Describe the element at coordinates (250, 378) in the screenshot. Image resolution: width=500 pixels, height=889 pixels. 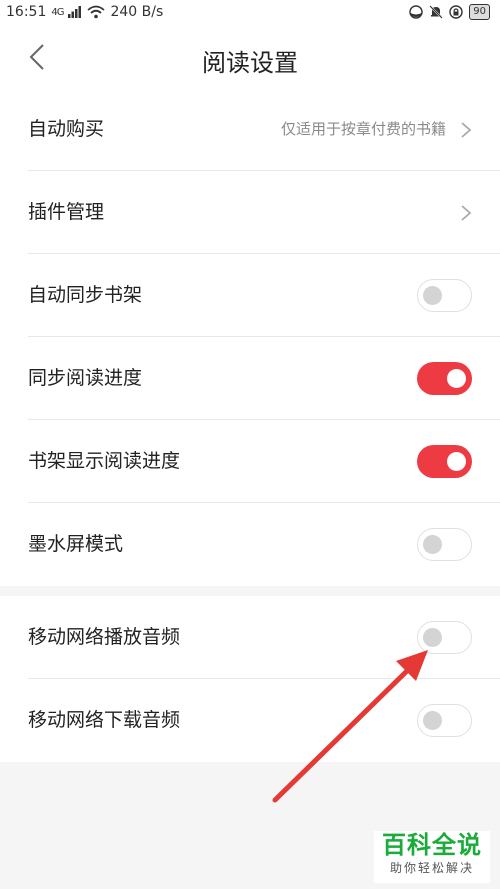
I see `setting-sync-reading-progress: 同步阅读进度` at that location.